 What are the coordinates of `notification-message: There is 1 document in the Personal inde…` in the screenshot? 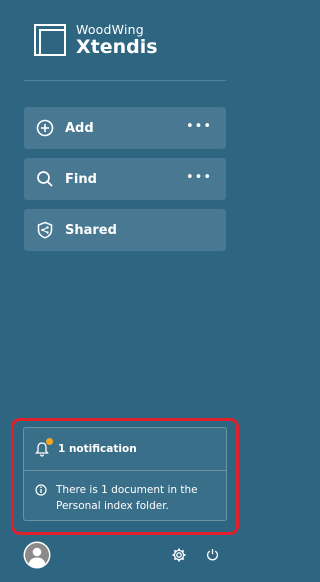 It's located at (127, 498).